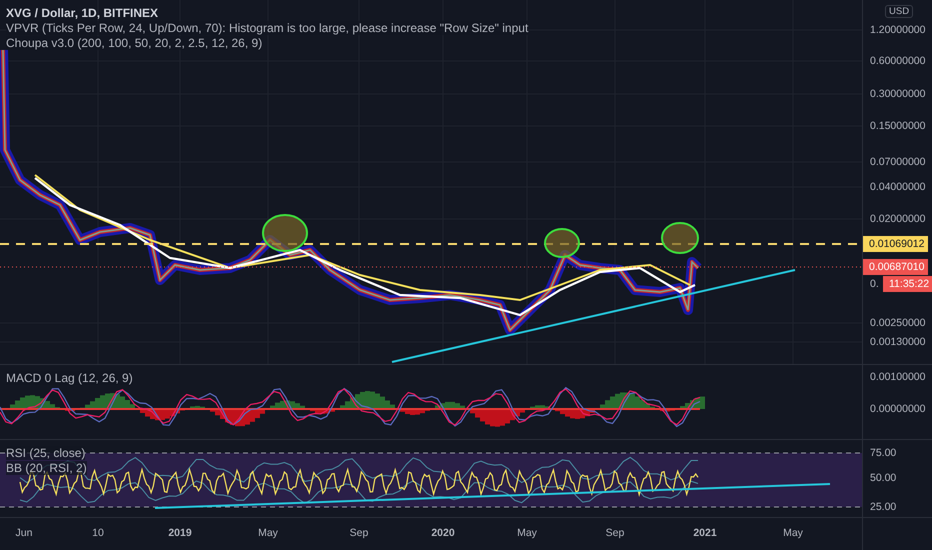  I want to click on macd-tick: 0.00100000, so click(898, 377).